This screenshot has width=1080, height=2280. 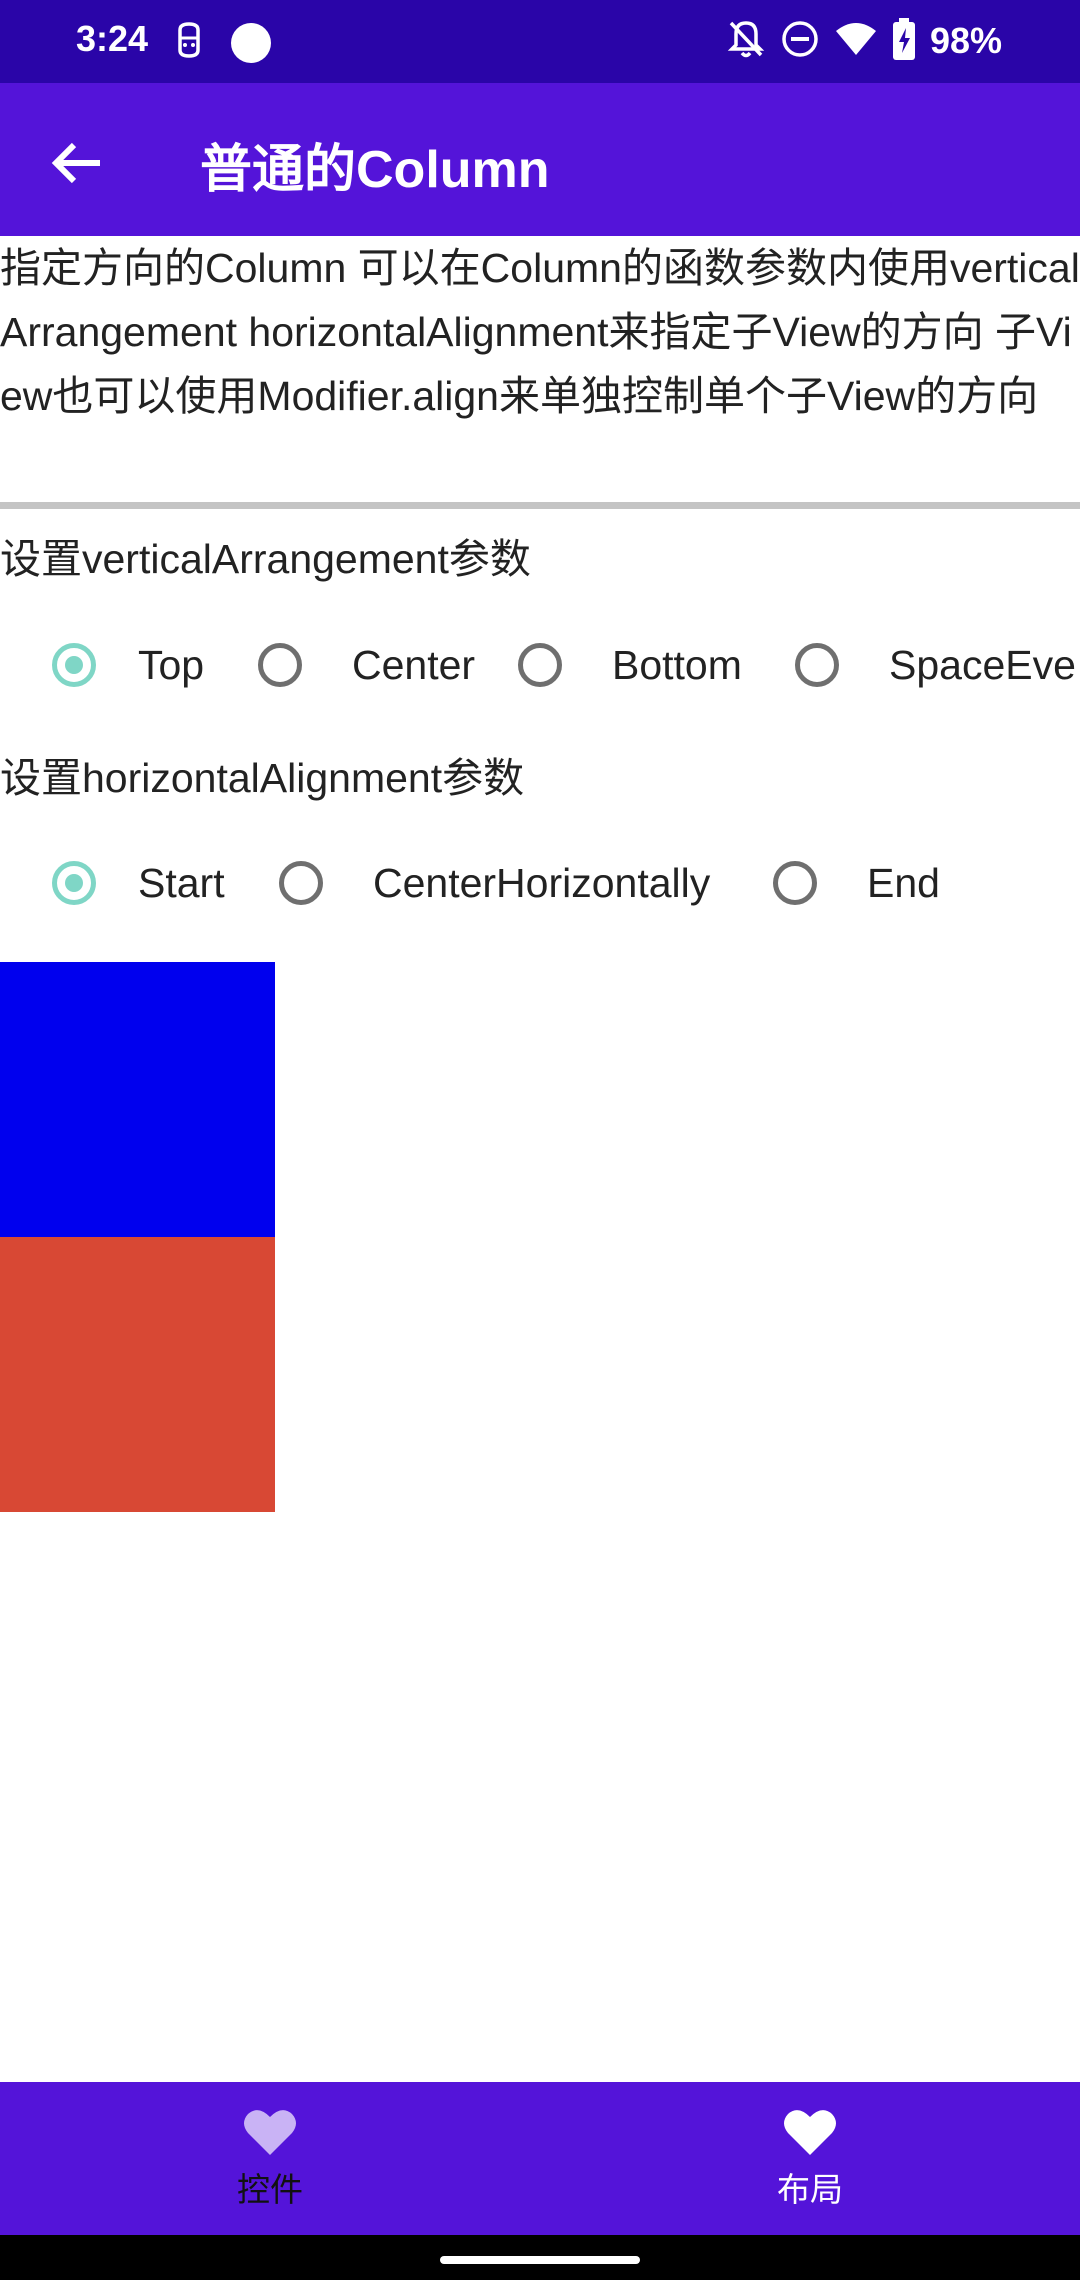 What do you see at coordinates (137, 1099) in the screenshot?
I see `blue-box` at bounding box center [137, 1099].